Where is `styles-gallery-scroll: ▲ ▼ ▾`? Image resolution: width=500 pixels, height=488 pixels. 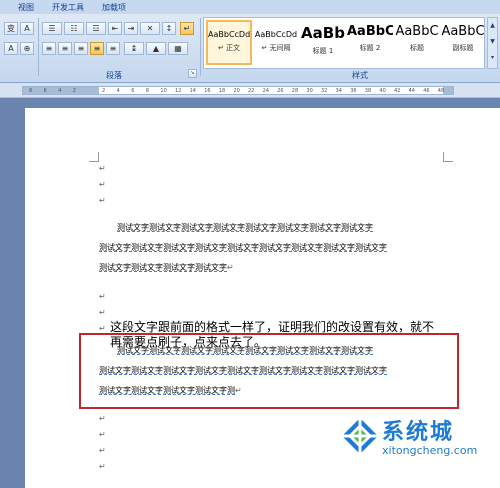
styles-gallery-scroll: ▲ ▼ ▾ is located at coordinates (492, 43).